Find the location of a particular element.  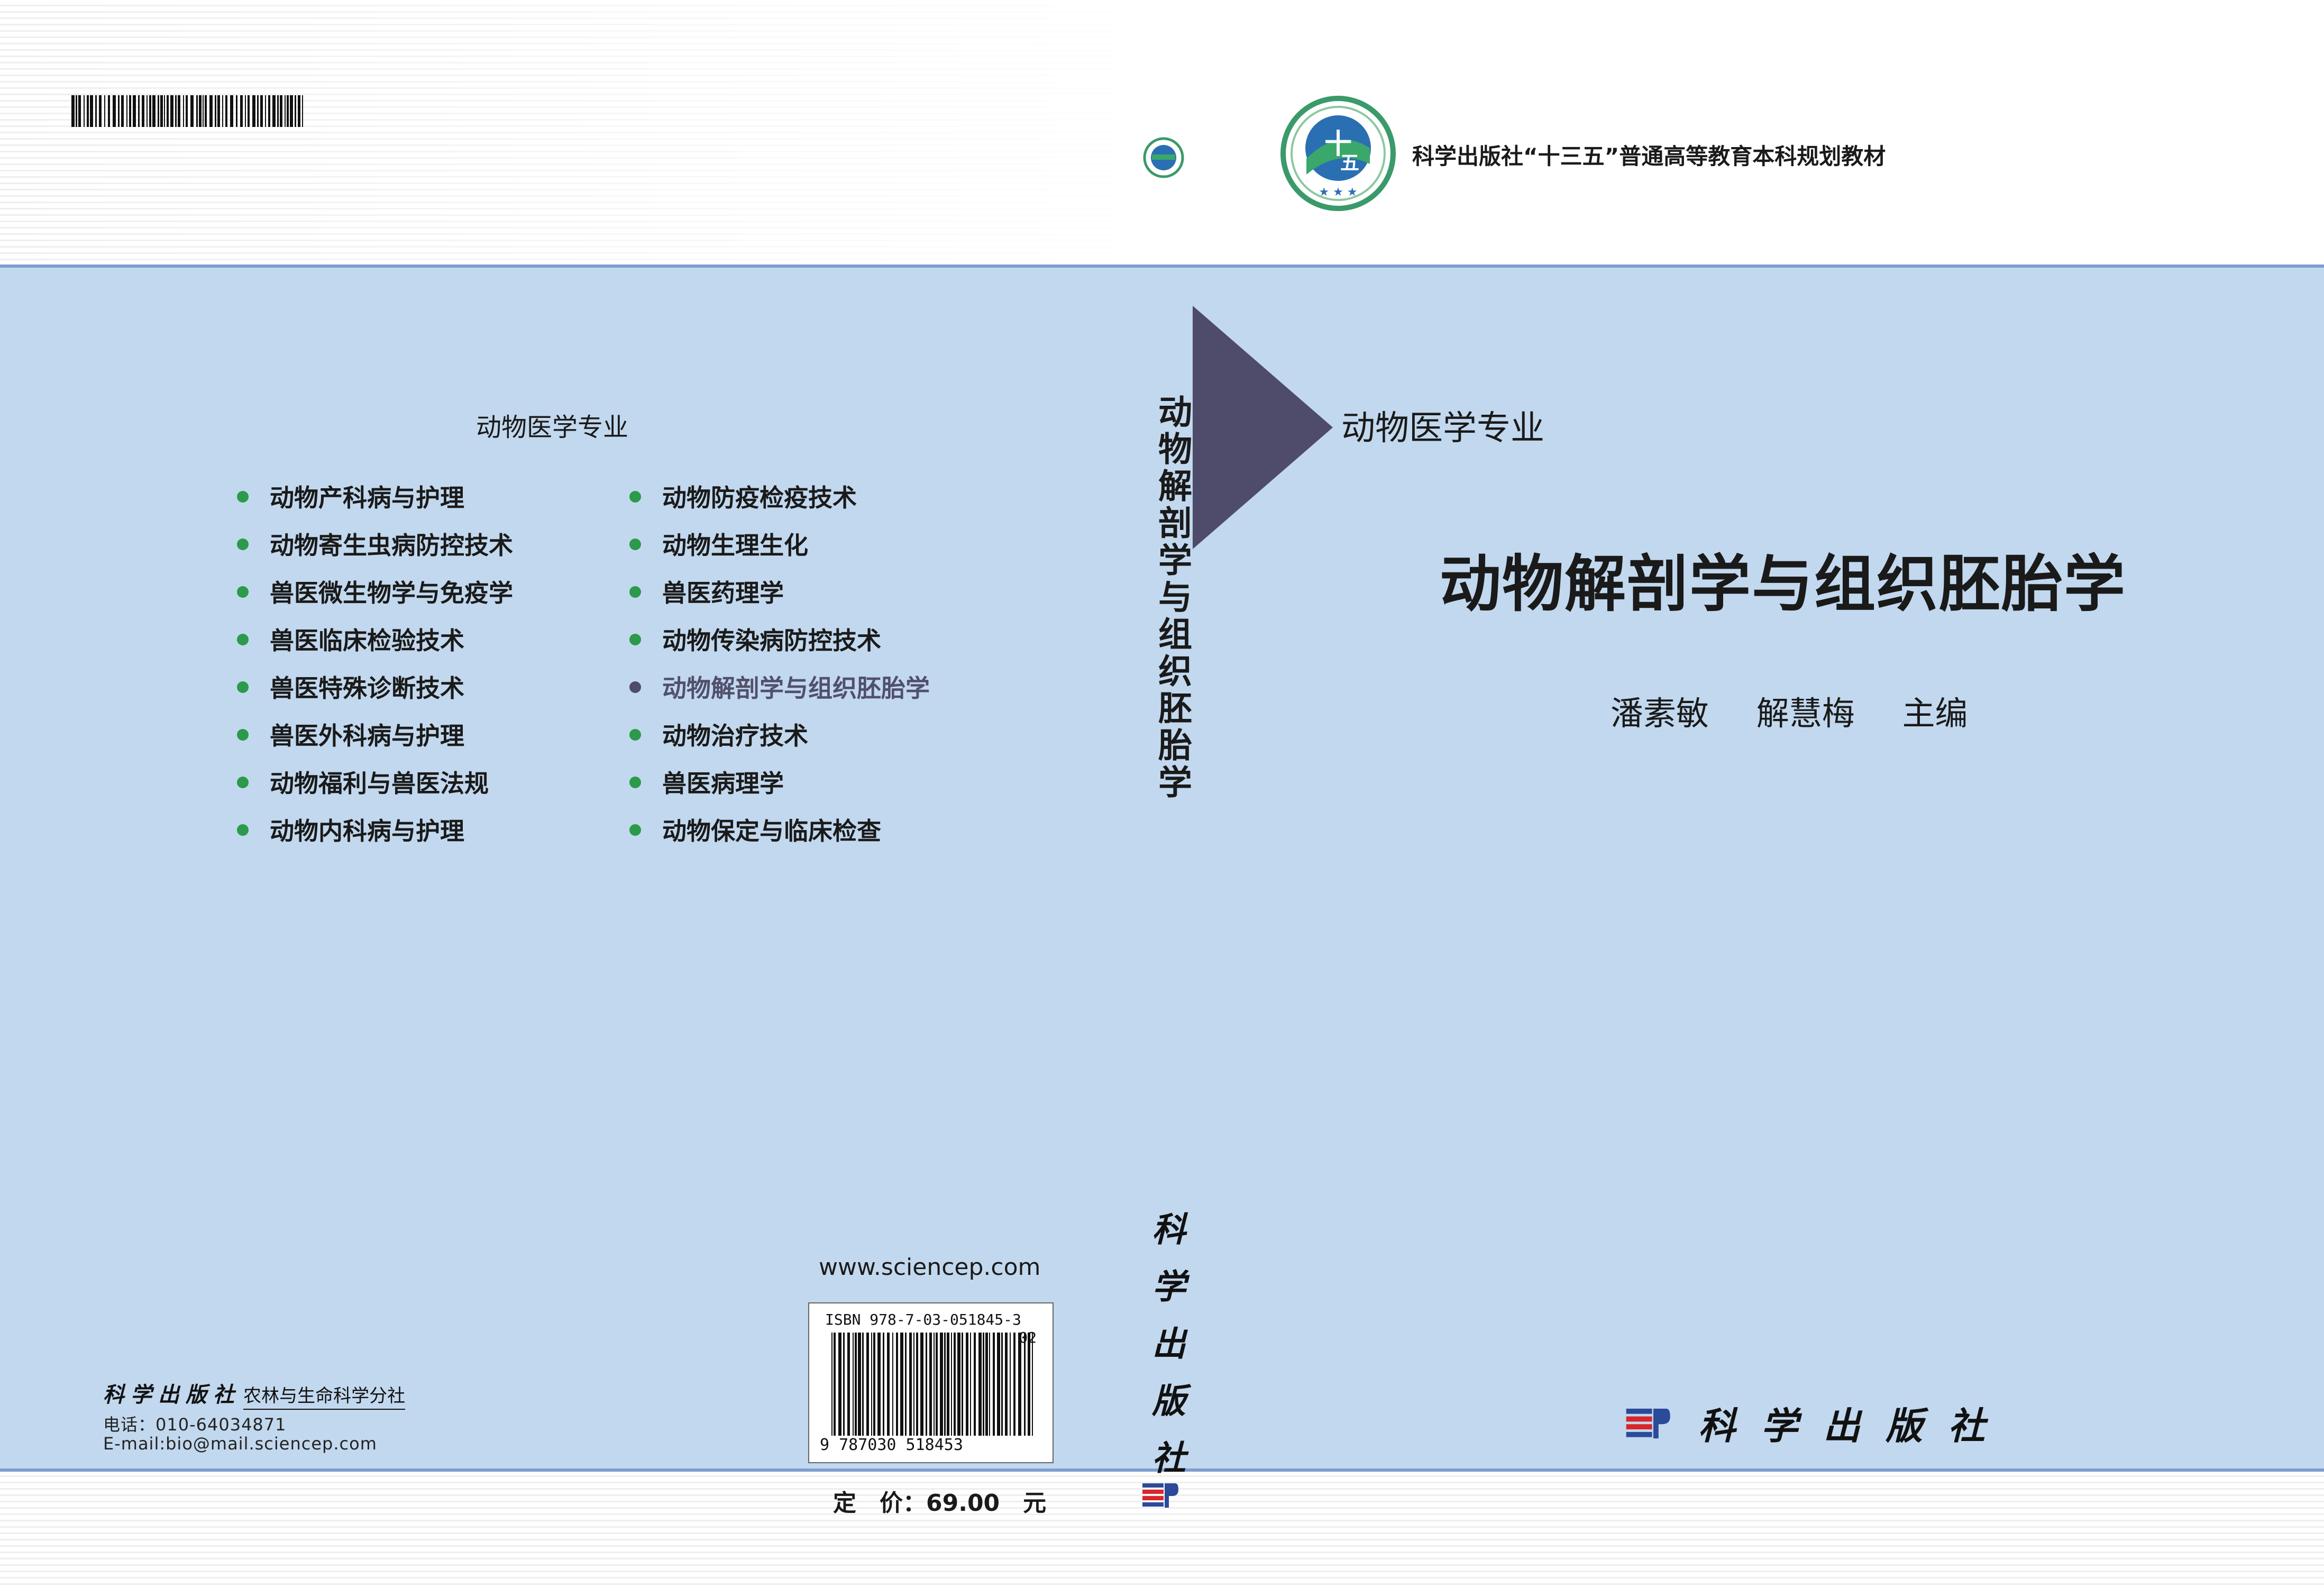

small-emblem-icon is located at coordinates (1163, 157).